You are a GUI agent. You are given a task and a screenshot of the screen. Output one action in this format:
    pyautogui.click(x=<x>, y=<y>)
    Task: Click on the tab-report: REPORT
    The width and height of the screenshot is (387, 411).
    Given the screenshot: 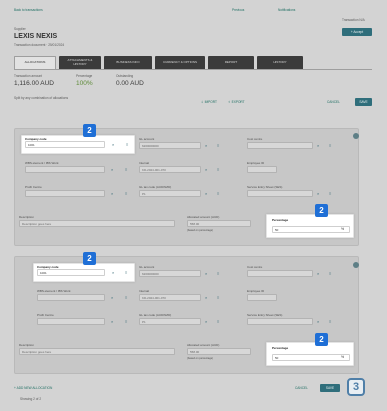 What is the action you would take?
    pyautogui.click(x=231, y=62)
    